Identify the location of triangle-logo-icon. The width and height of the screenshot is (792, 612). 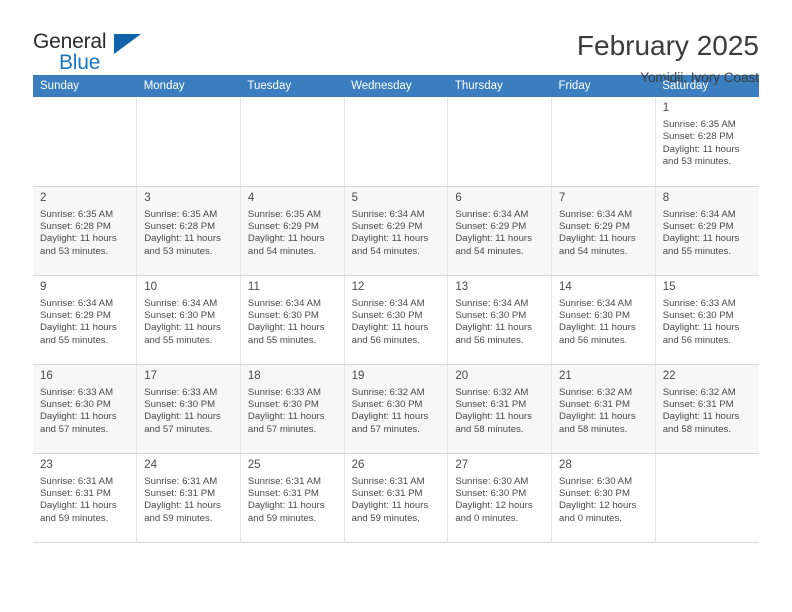
(127, 44).